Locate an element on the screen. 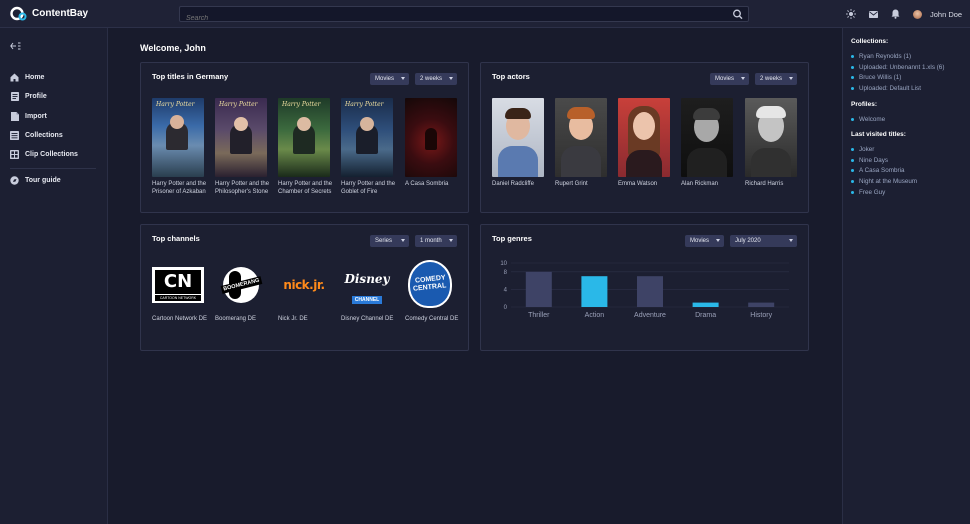  select-value: Movies is located at coordinates (700, 241).